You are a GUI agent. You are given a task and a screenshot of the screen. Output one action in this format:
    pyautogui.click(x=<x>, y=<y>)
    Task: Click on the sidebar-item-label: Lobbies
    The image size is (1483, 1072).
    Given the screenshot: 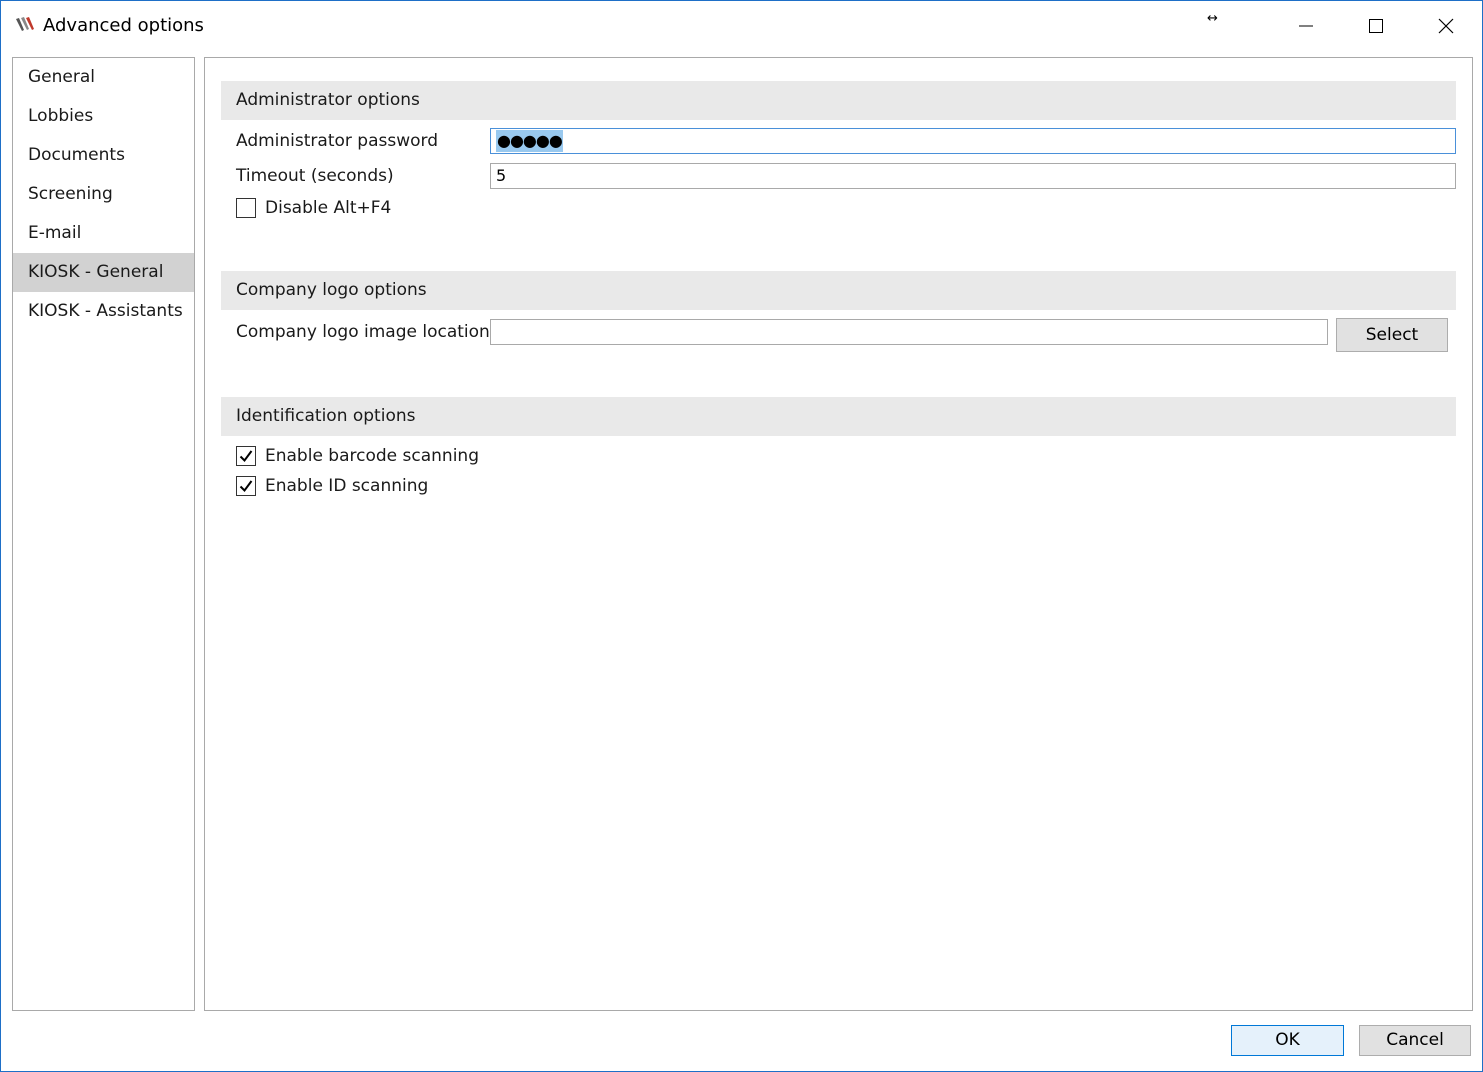 What is the action you would take?
    pyautogui.click(x=61, y=116)
    